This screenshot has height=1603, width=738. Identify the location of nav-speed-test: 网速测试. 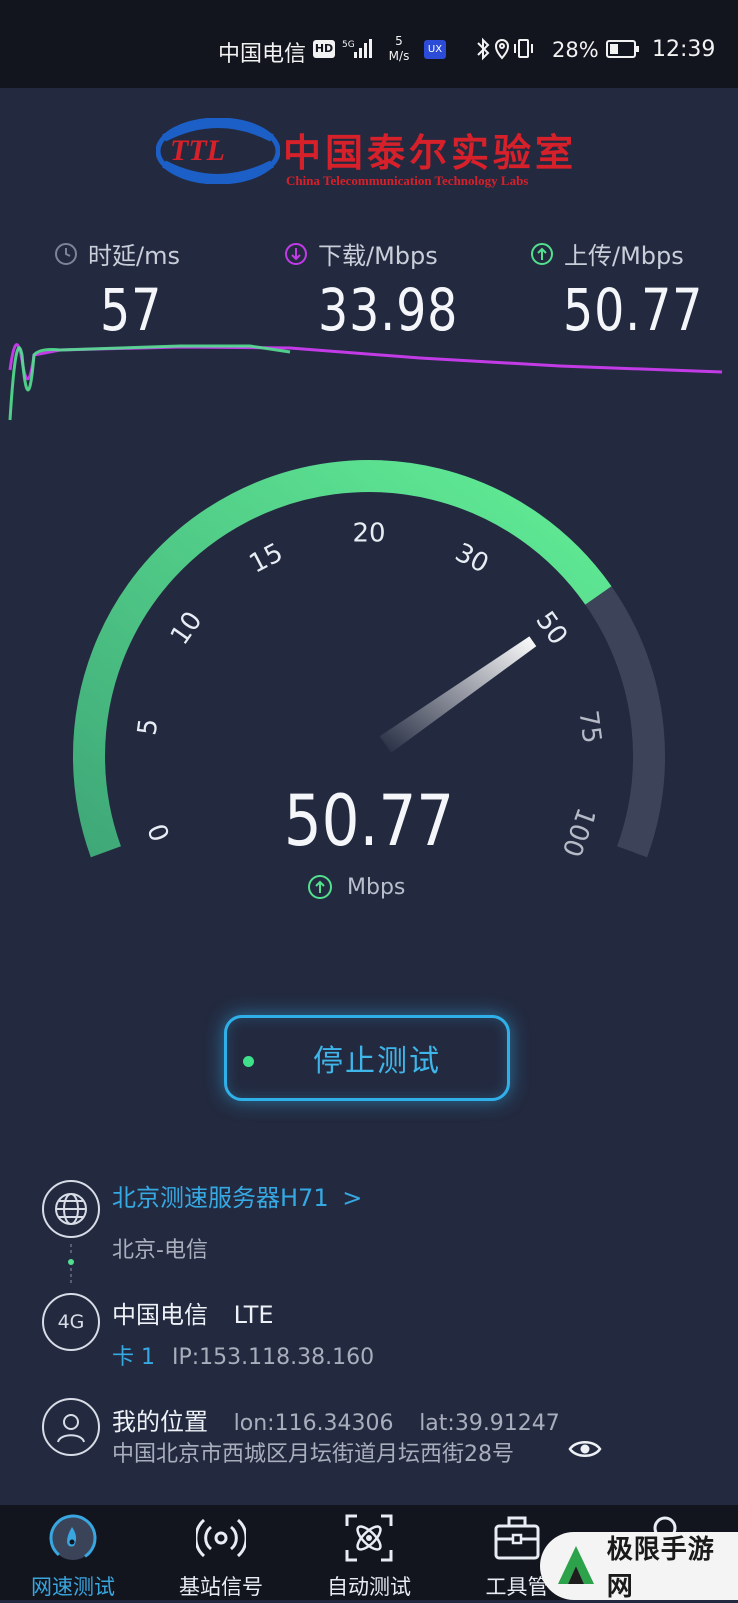
(73, 1552).